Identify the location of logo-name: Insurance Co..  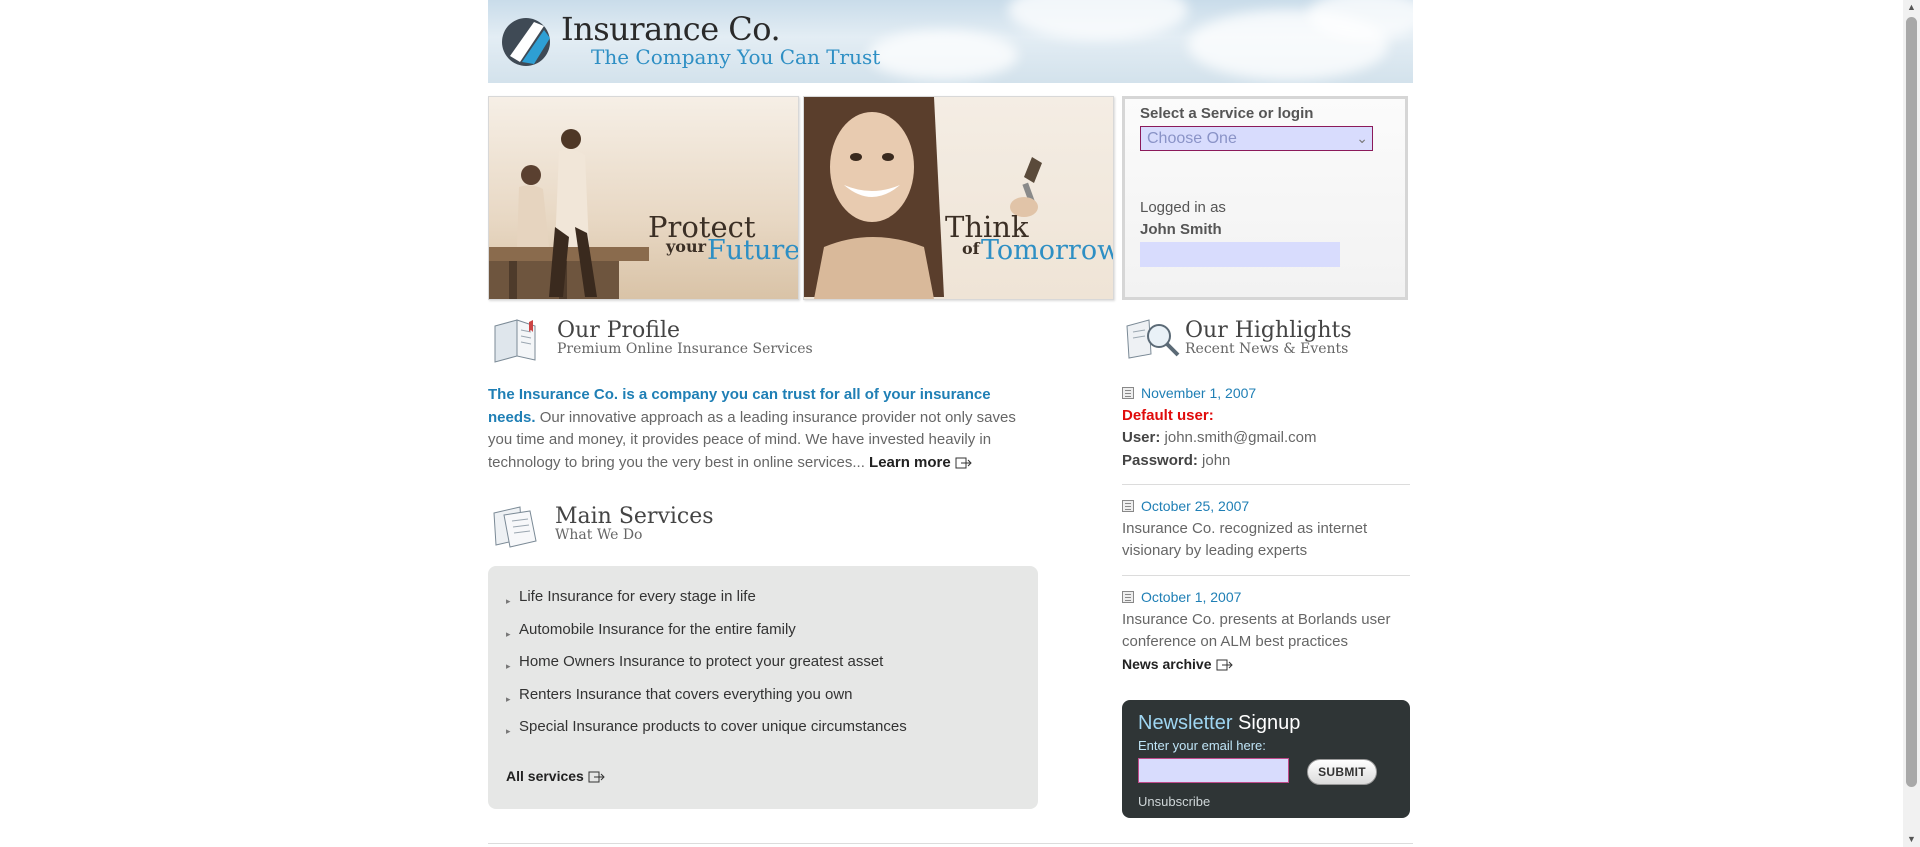
(671, 29).